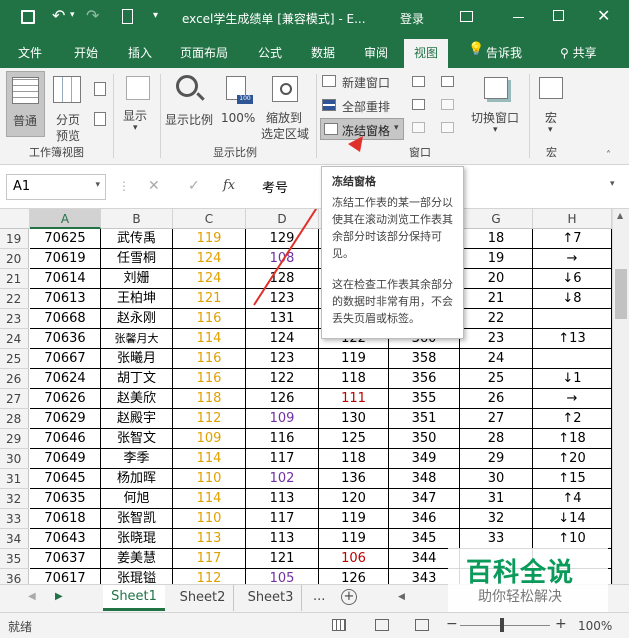 This screenshot has height=638, width=629. What do you see at coordinates (355, 144) in the screenshot?
I see `annotation-arrowhead` at bounding box center [355, 144].